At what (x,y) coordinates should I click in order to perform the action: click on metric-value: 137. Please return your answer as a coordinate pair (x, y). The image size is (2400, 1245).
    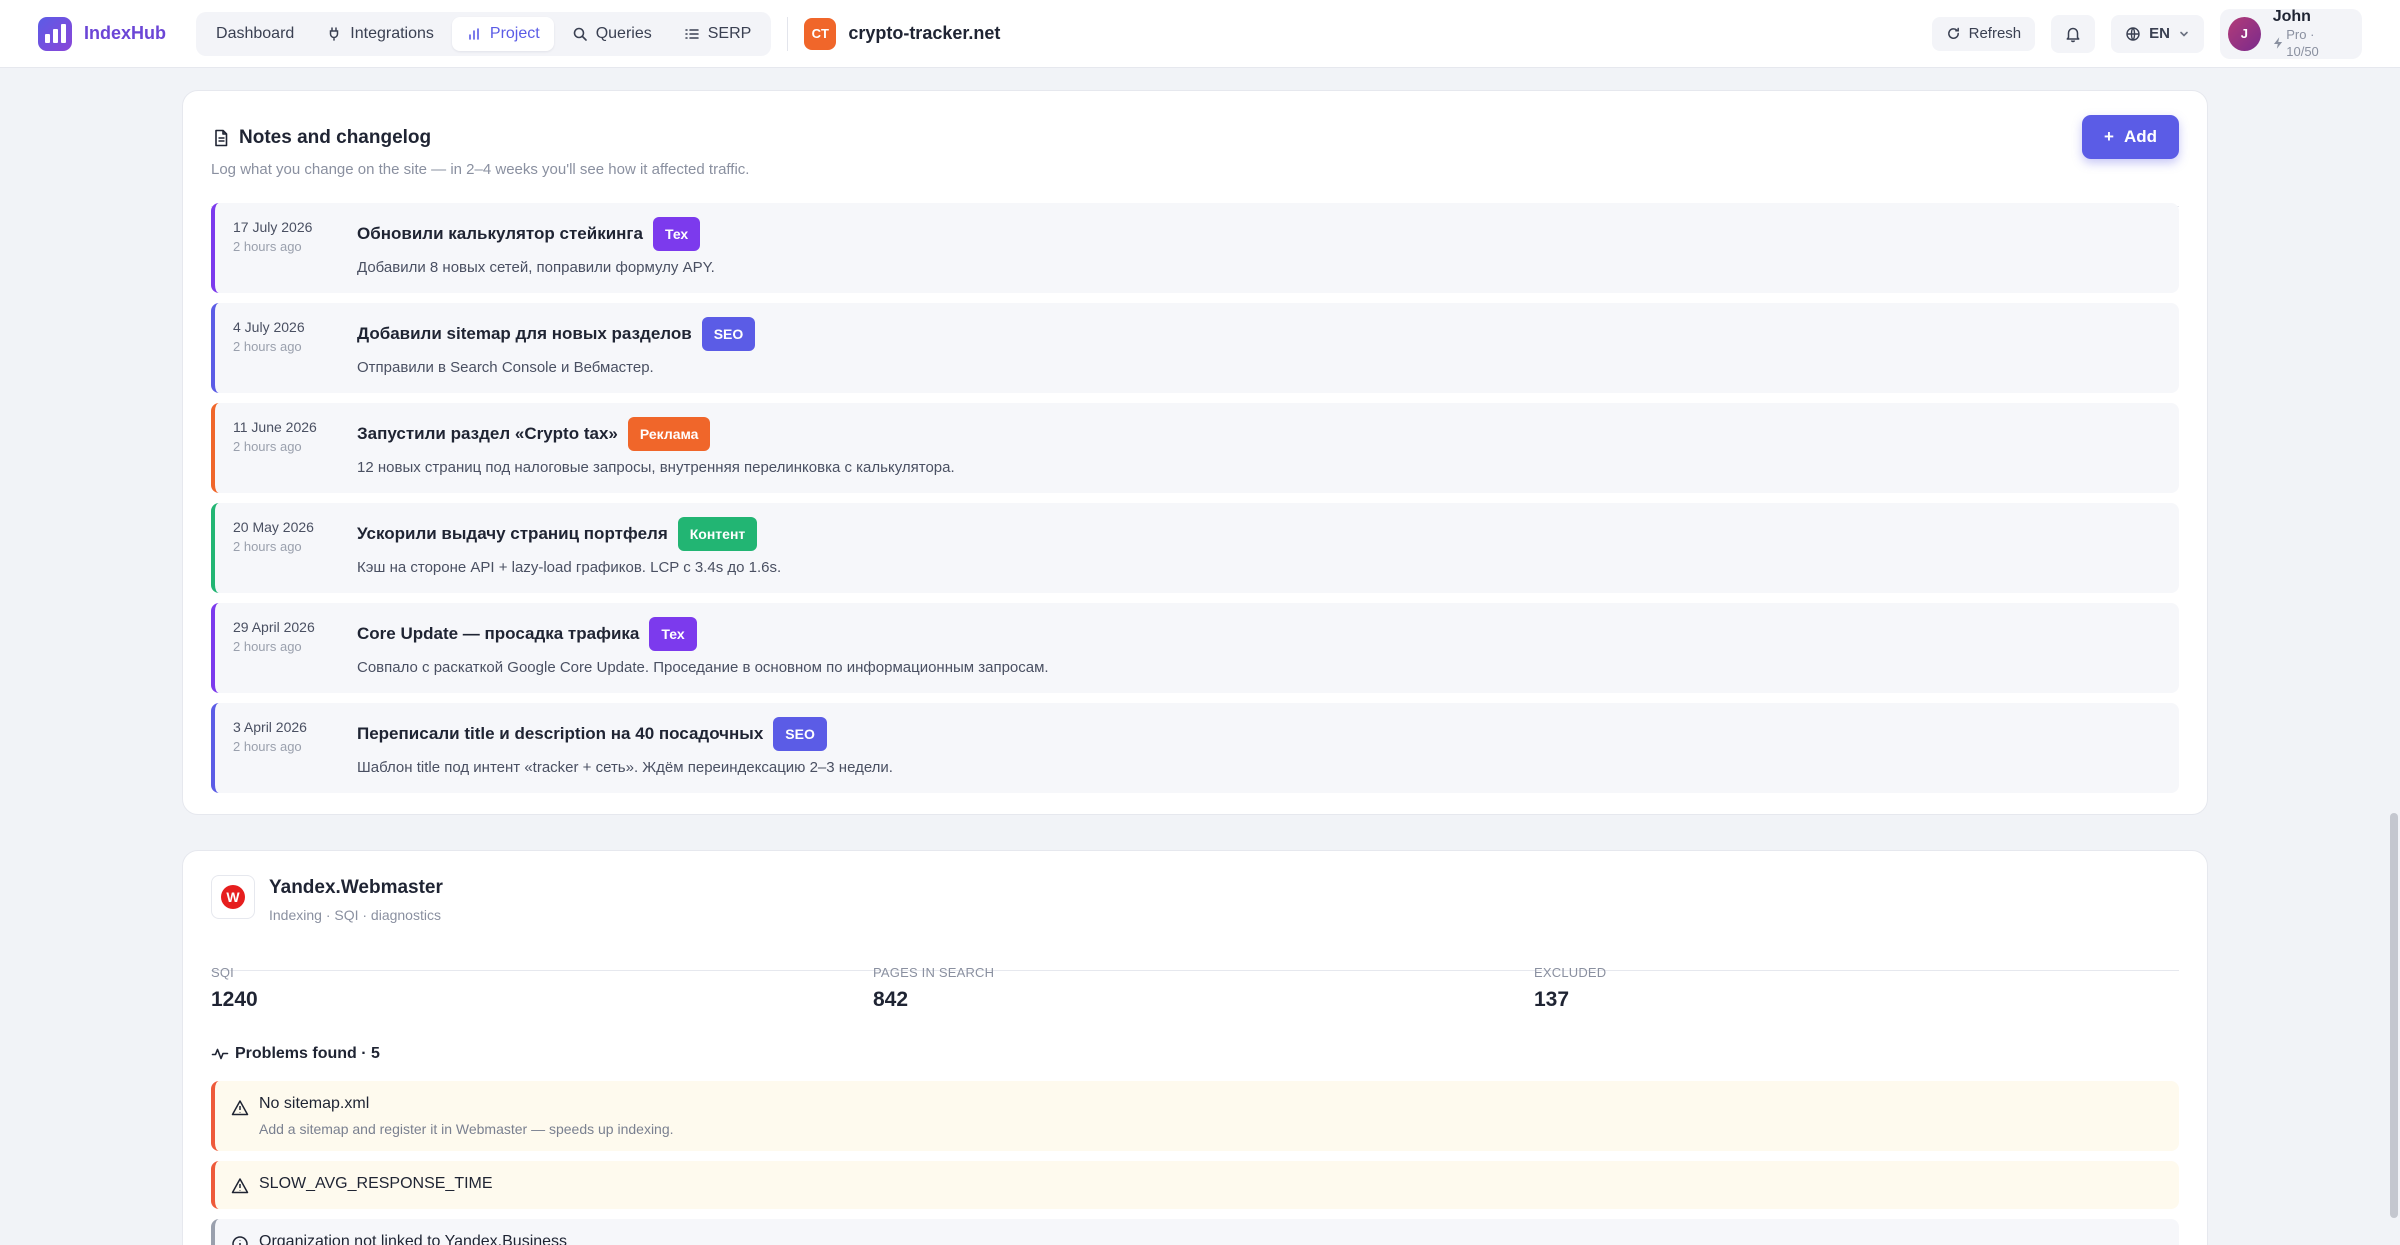
    Looking at the image, I should click on (1552, 999).